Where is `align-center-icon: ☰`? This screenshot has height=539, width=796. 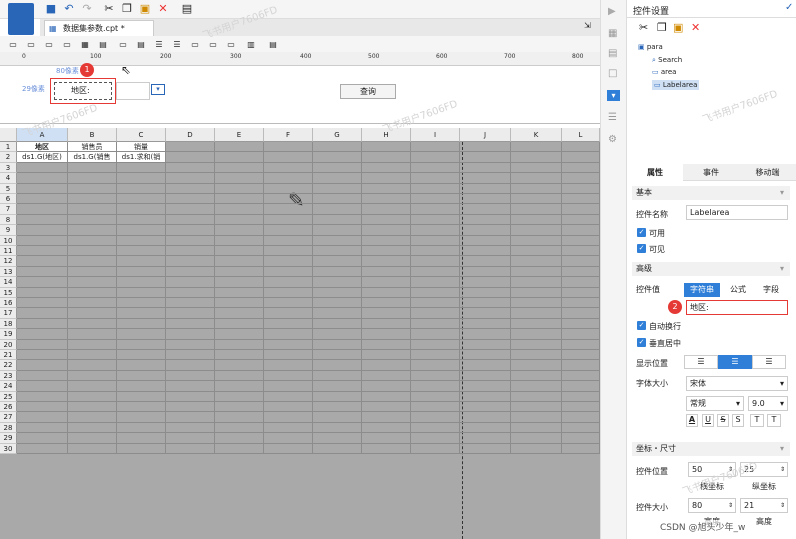
align-center-icon: ☰ is located at coordinates (735, 362).